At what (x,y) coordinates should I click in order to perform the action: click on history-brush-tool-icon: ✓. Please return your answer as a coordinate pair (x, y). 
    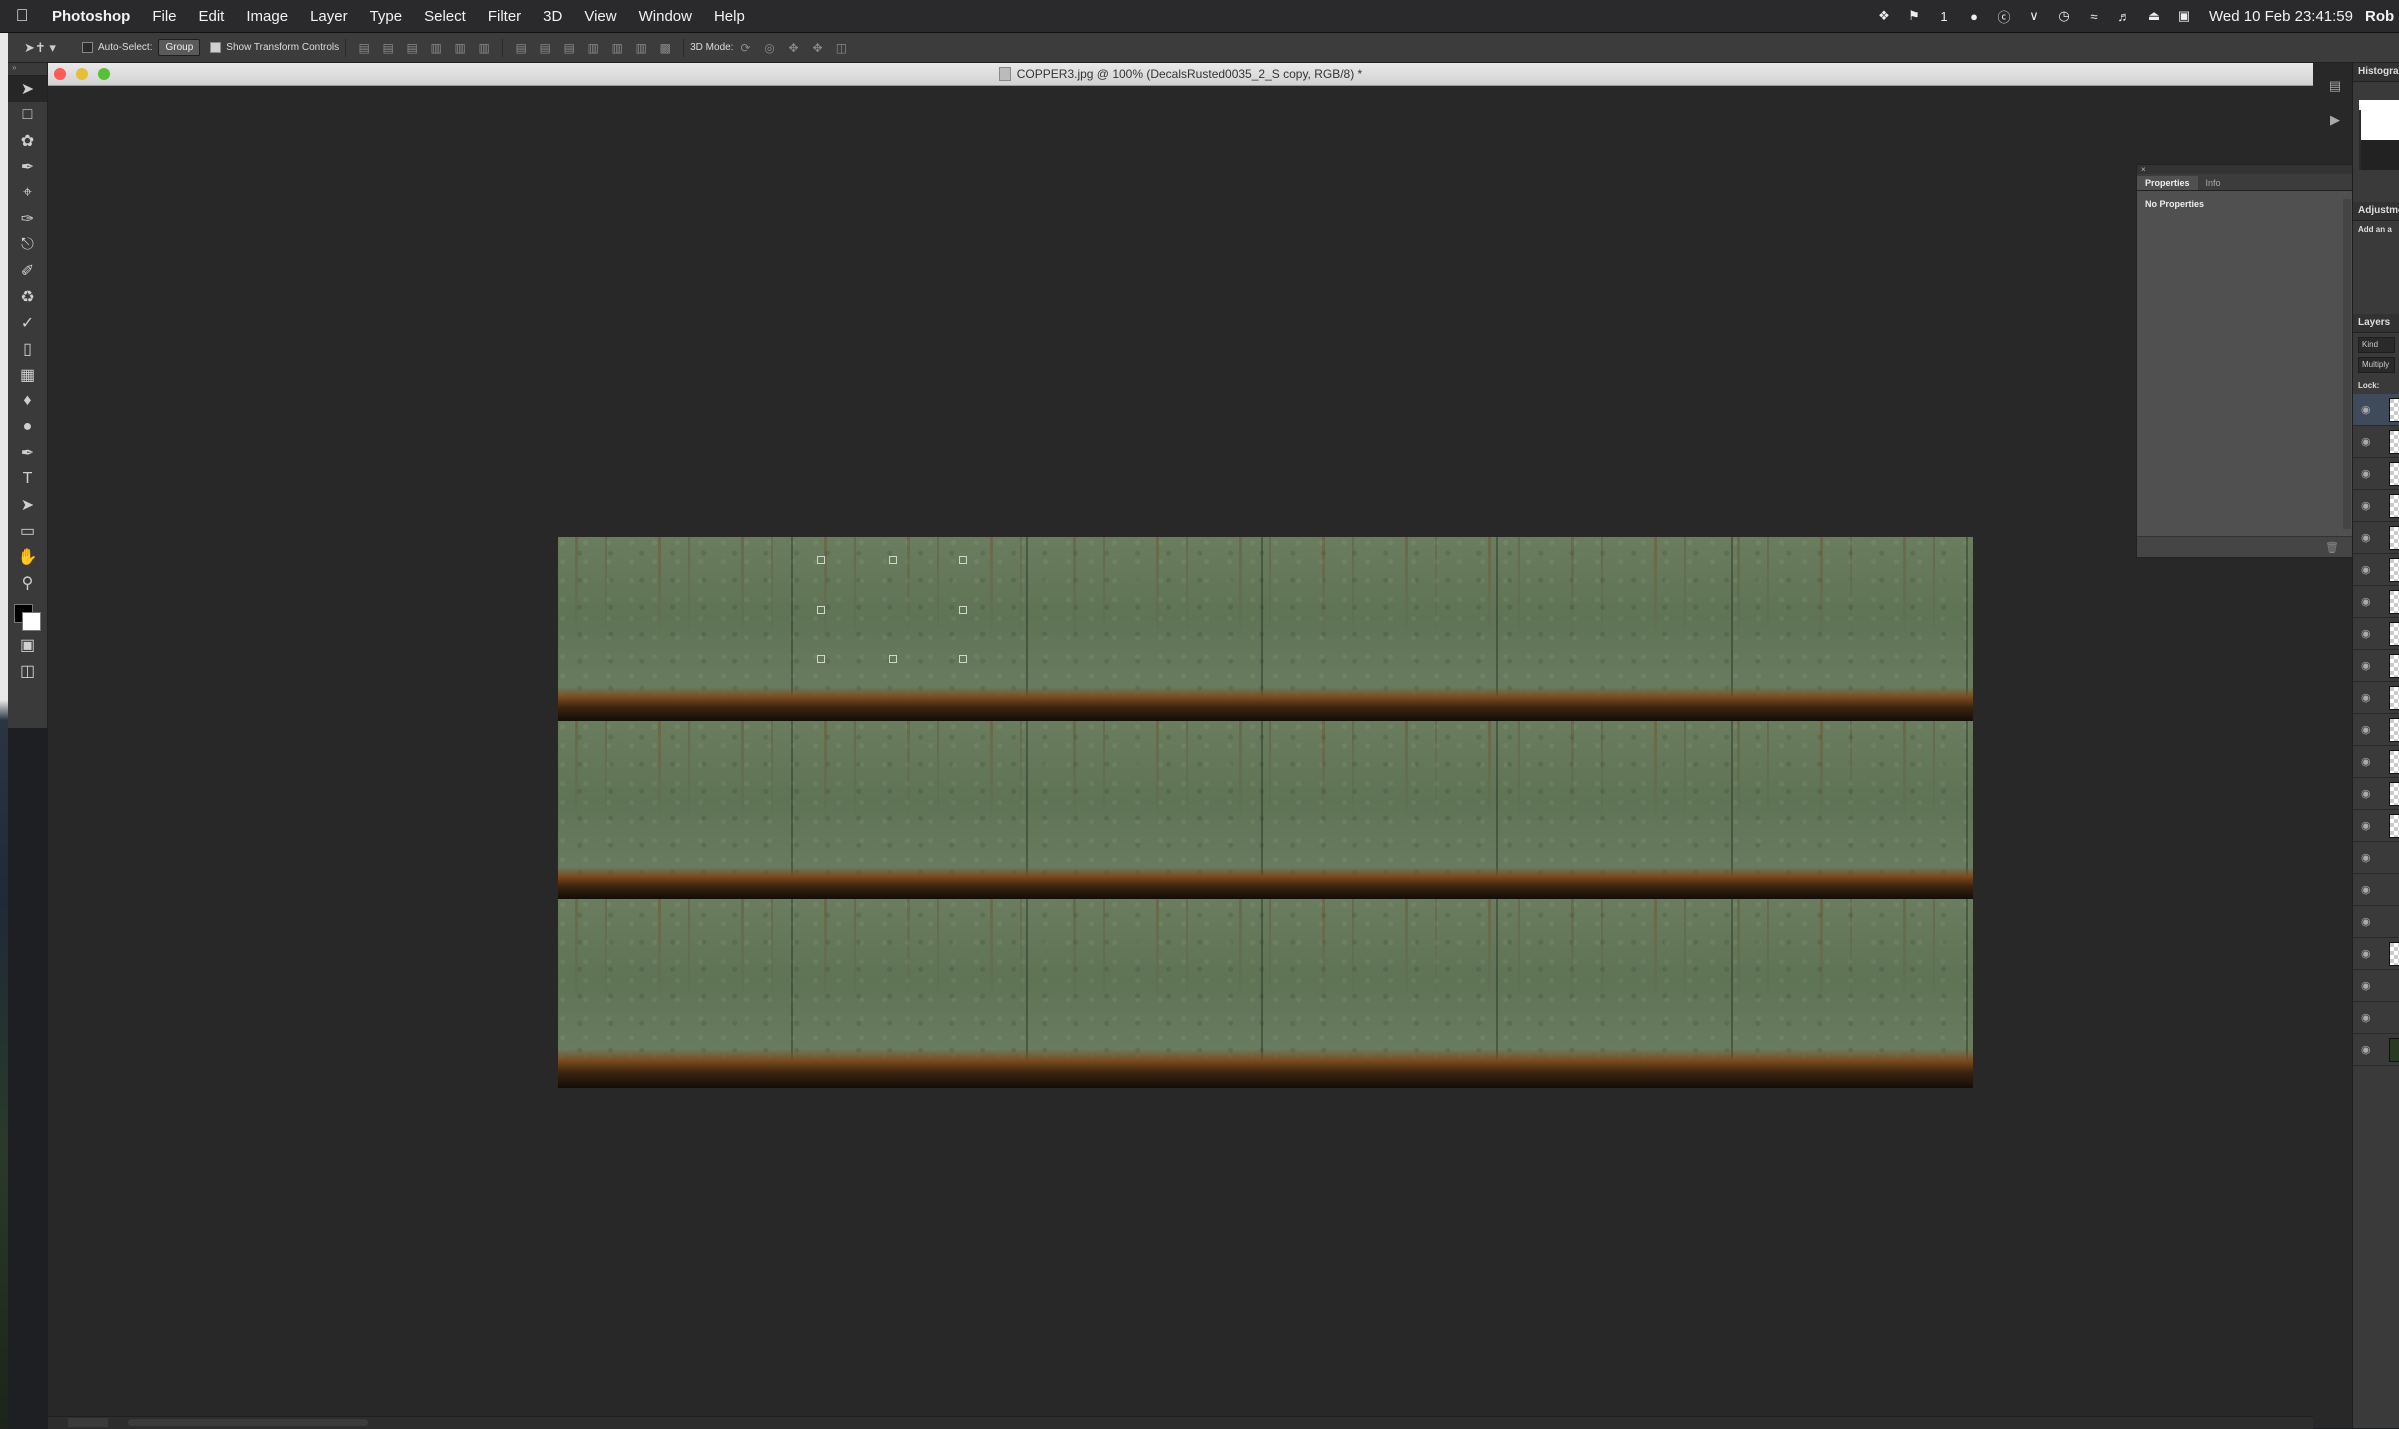
    Looking at the image, I should click on (27, 323).